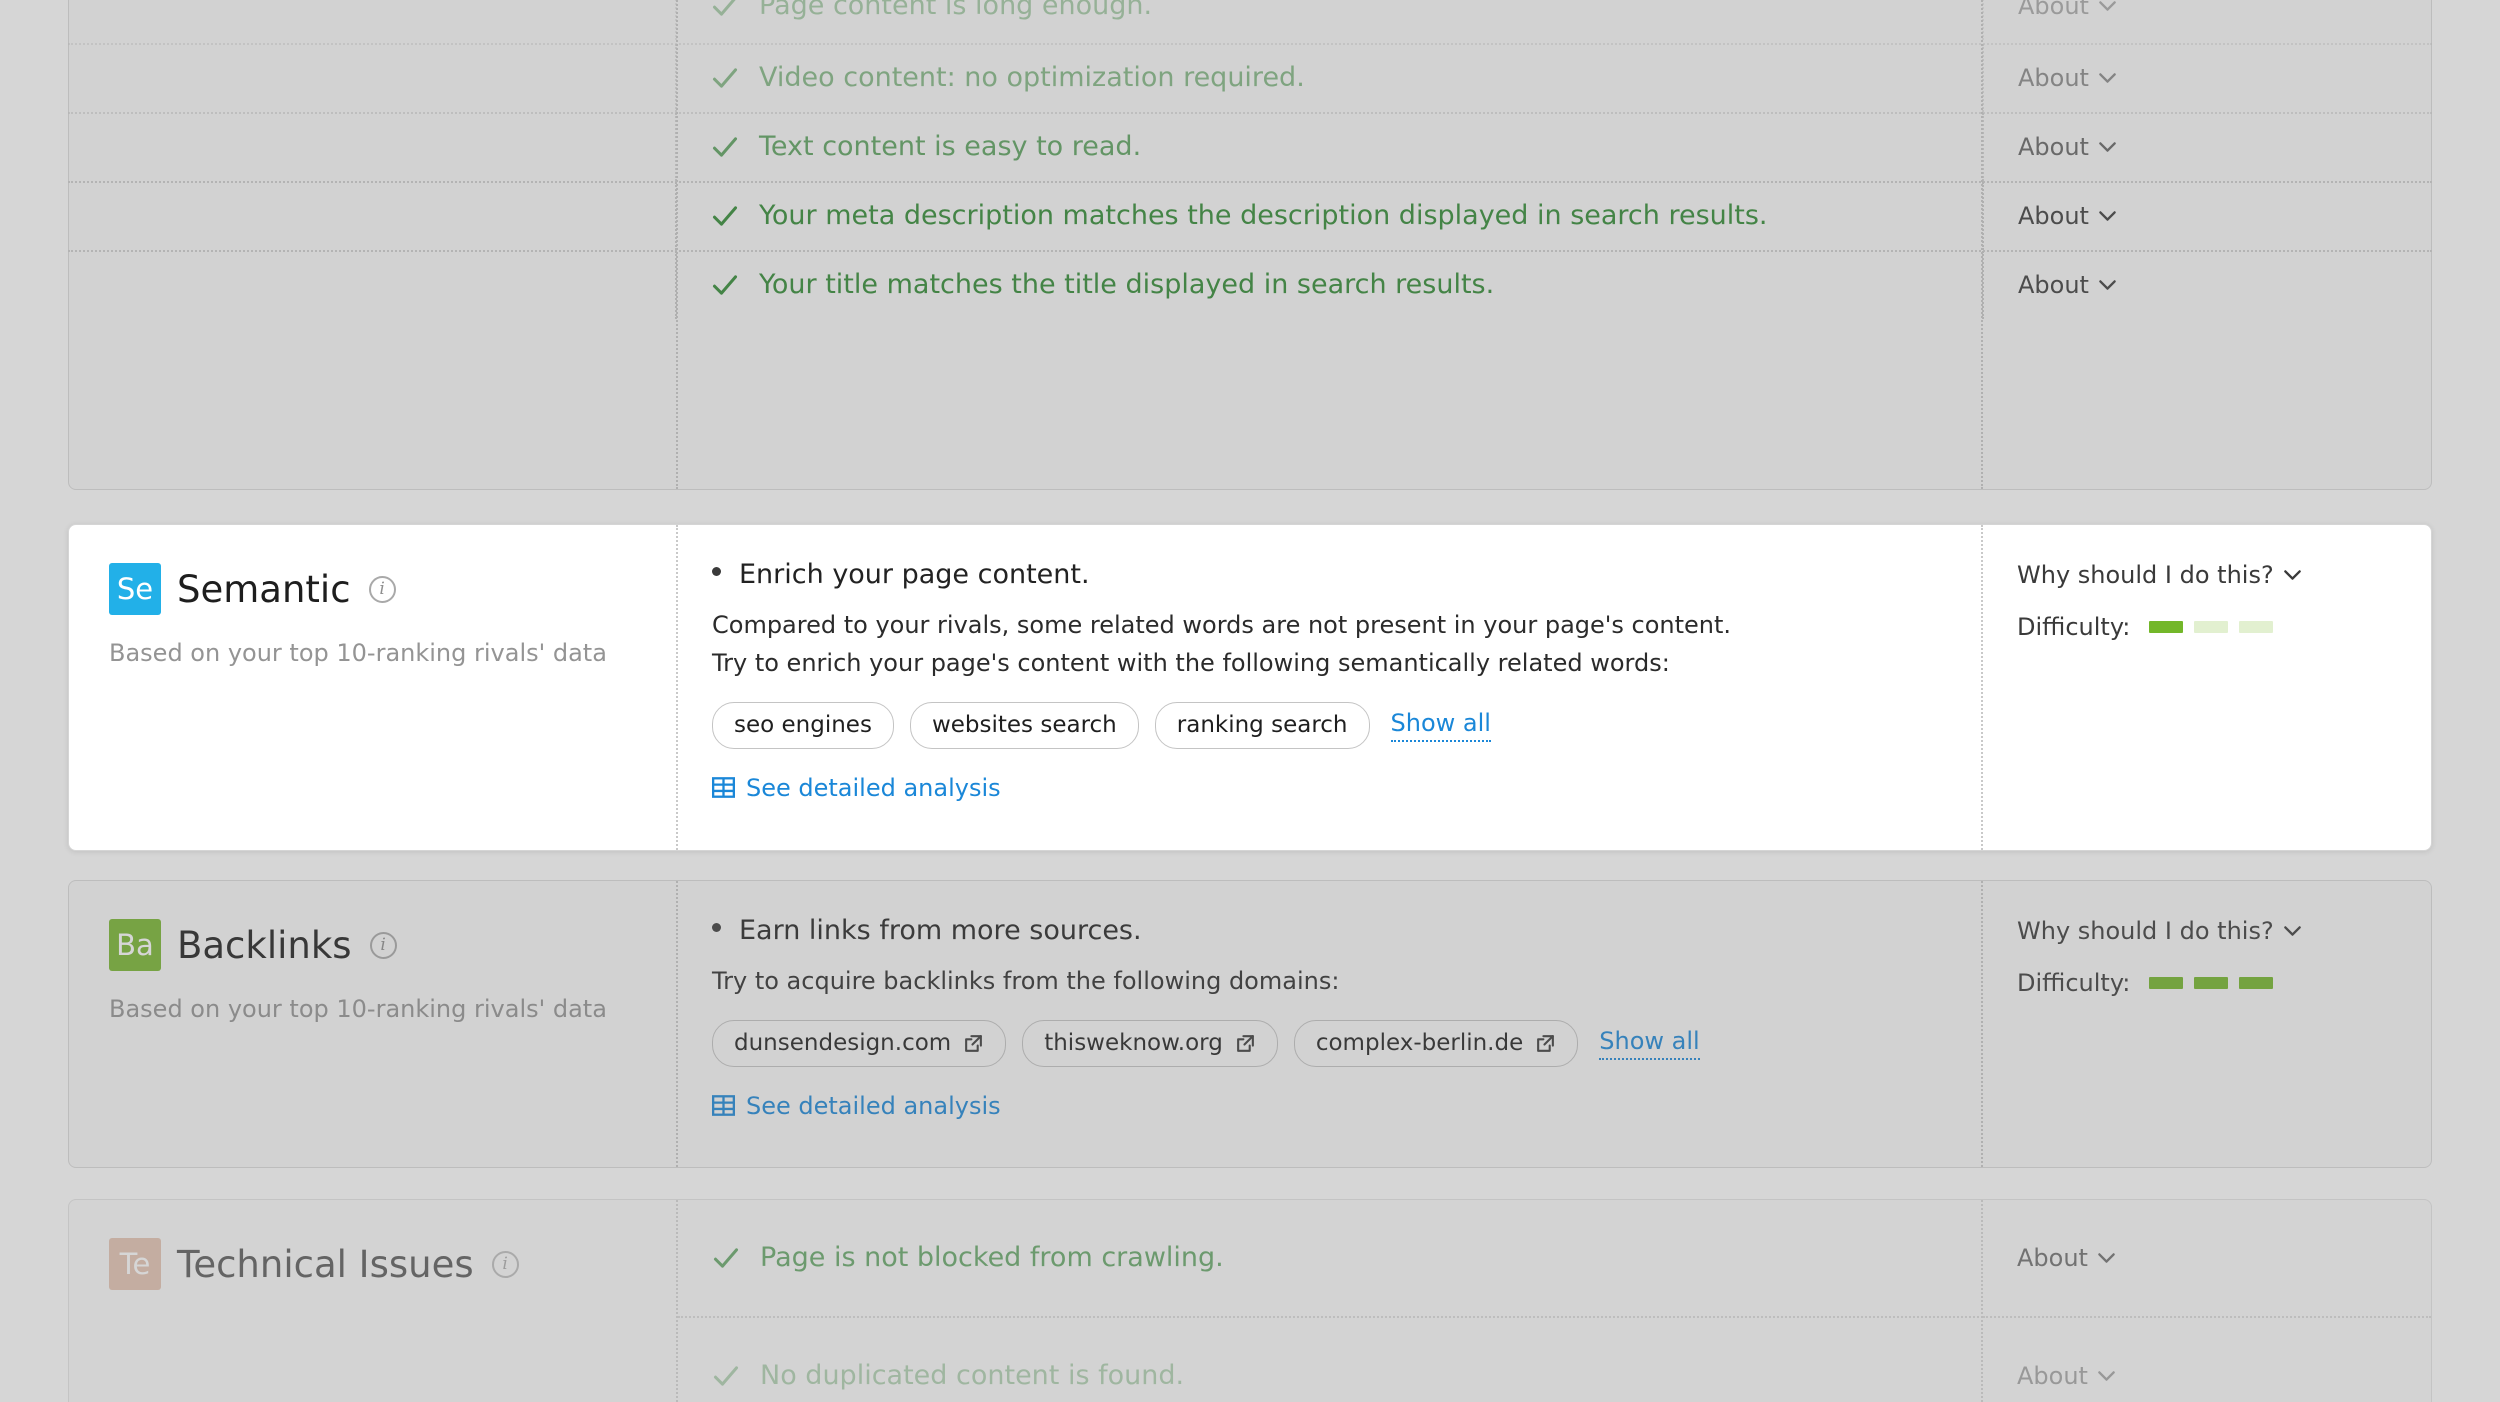 The height and width of the screenshot is (1402, 2500). I want to click on technical-check-row: No duplicated content is found., so click(1330, 1360).